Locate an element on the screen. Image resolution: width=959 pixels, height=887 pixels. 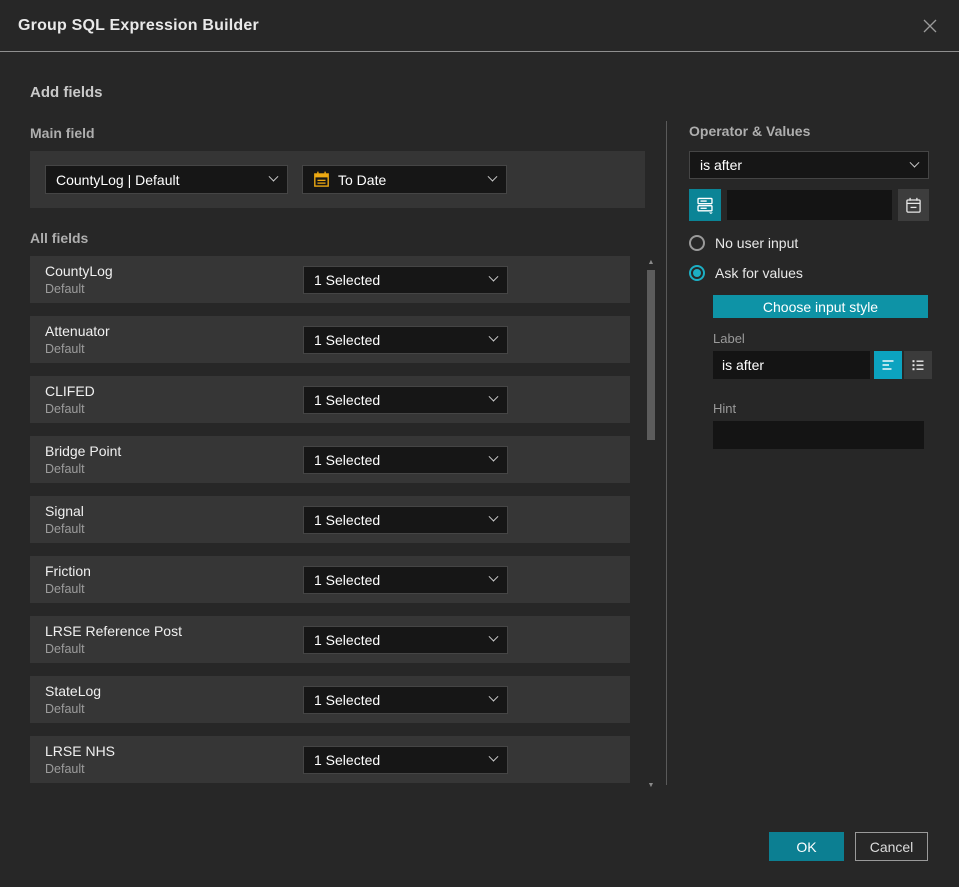
cancel-button: Cancel is located at coordinates (891, 846).